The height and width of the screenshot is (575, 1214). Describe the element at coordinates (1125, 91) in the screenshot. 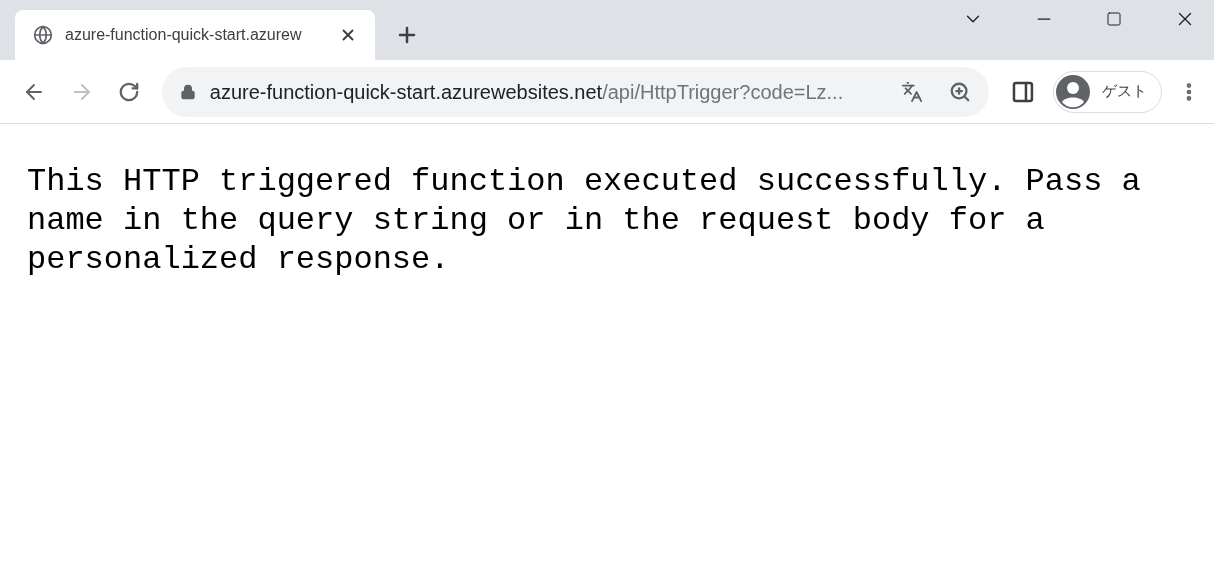

I see `profile-label: ゲスト` at that location.